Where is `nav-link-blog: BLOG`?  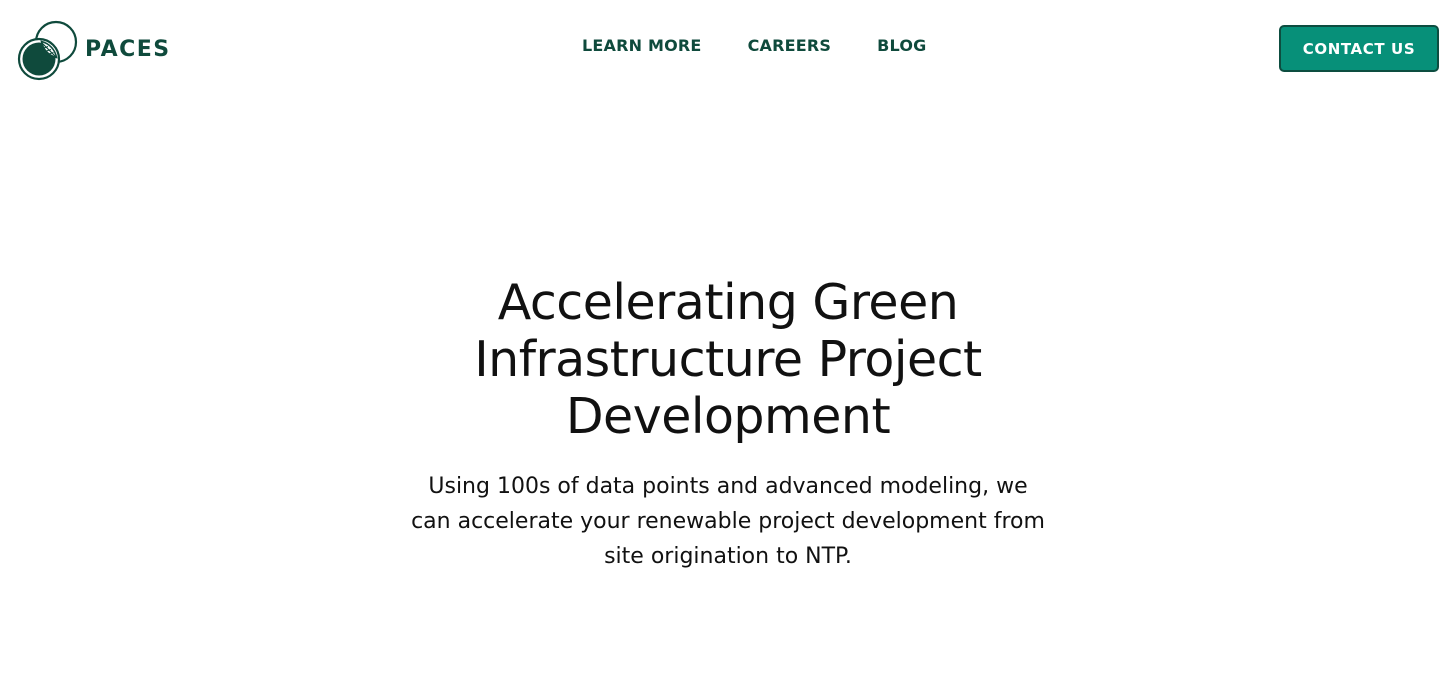
nav-link-blog: BLOG is located at coordinates (901, 45).